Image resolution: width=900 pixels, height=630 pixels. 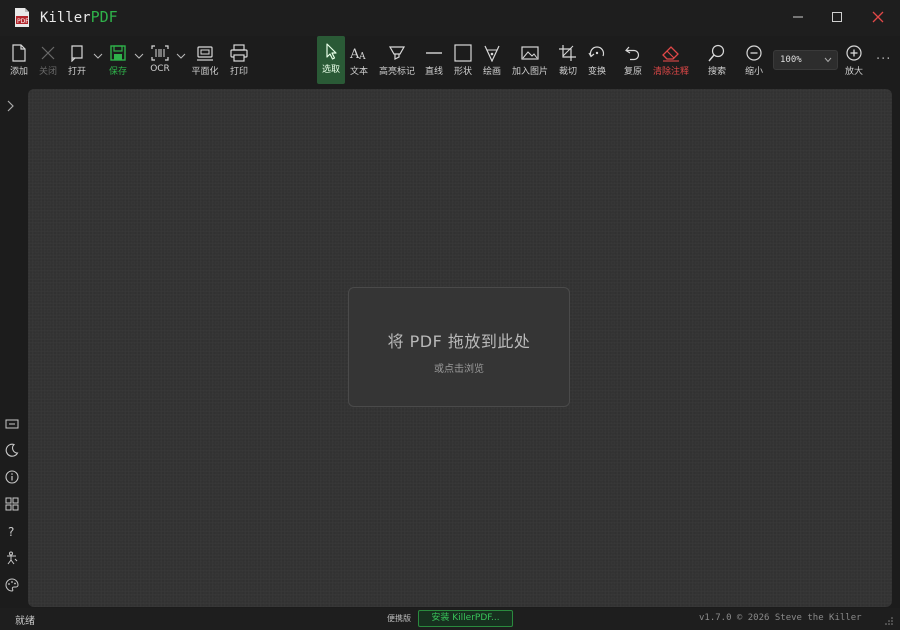 I want to click on text-tool-button: AA 文本, so click(x=359, y=60).